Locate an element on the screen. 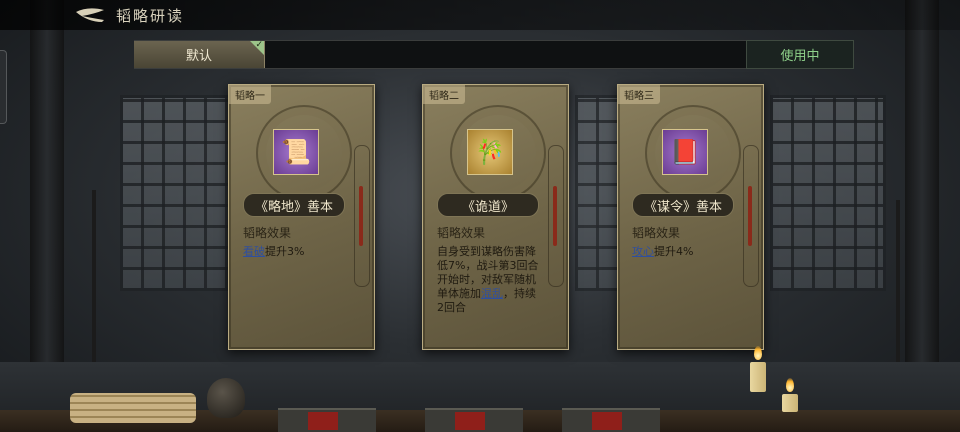 The width and height of the screenshot is (960, 432). strategy-card-3: 韬略三 📕 《谋令》善本 韬略效果 攻心提升4% is located at coordinates (690, 217).